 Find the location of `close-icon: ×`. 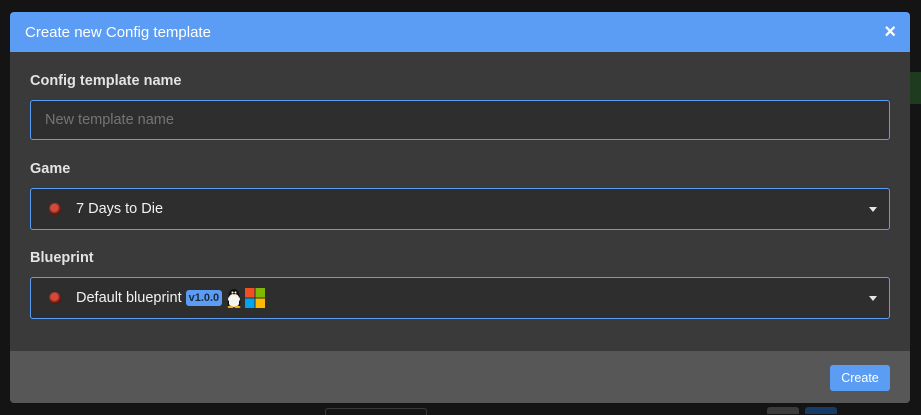

close-icon: × is located at coordinates (890, 32).